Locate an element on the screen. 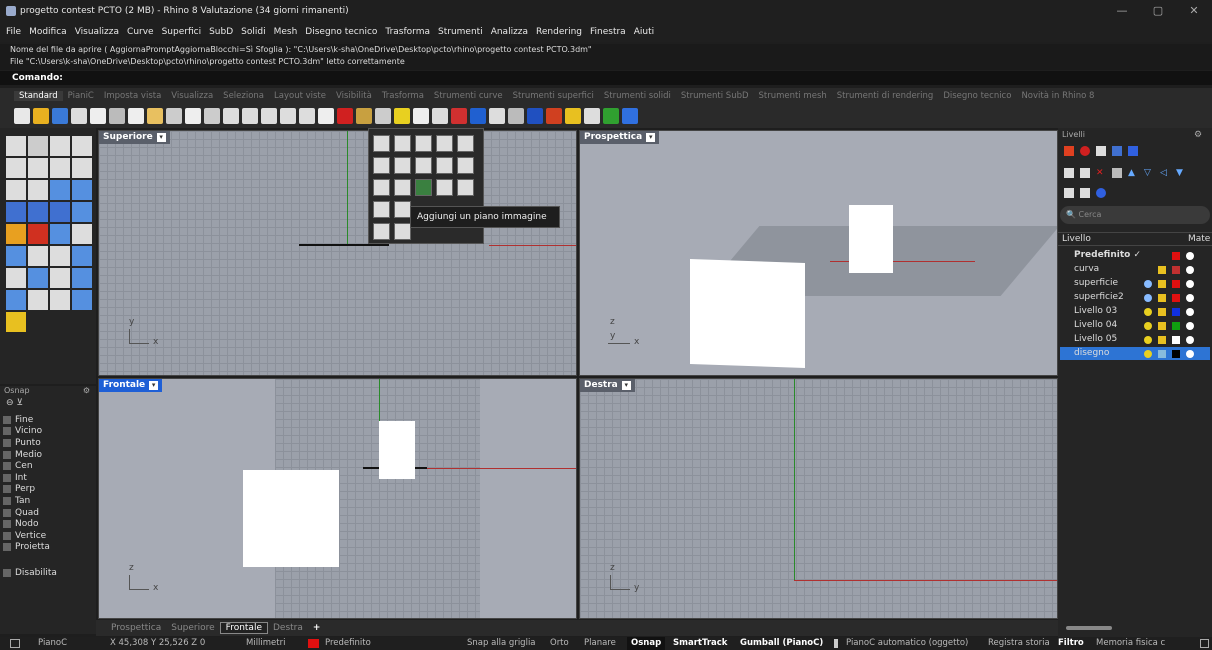 The image size is (1212, 650). osnap-item: Vicino is located at coordinates (48, 432).